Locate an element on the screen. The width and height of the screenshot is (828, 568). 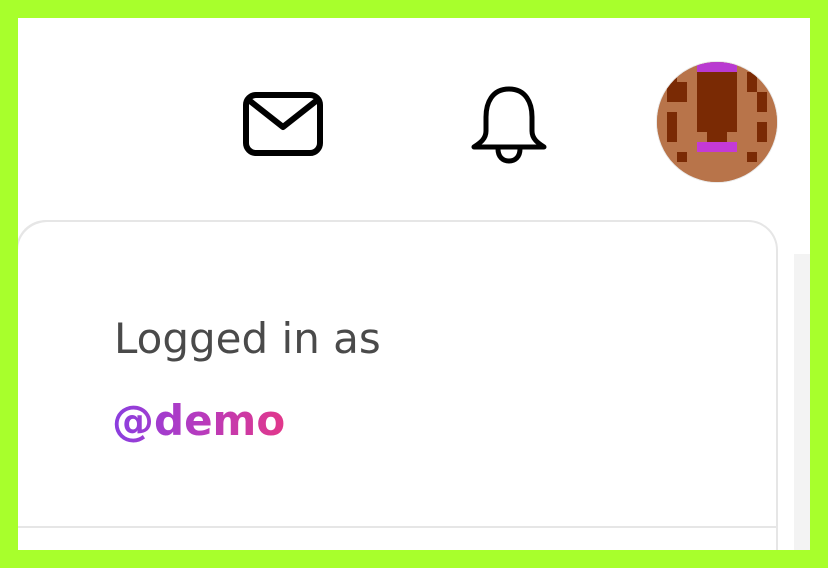
avatar-image is located at coordinates (717, 122).